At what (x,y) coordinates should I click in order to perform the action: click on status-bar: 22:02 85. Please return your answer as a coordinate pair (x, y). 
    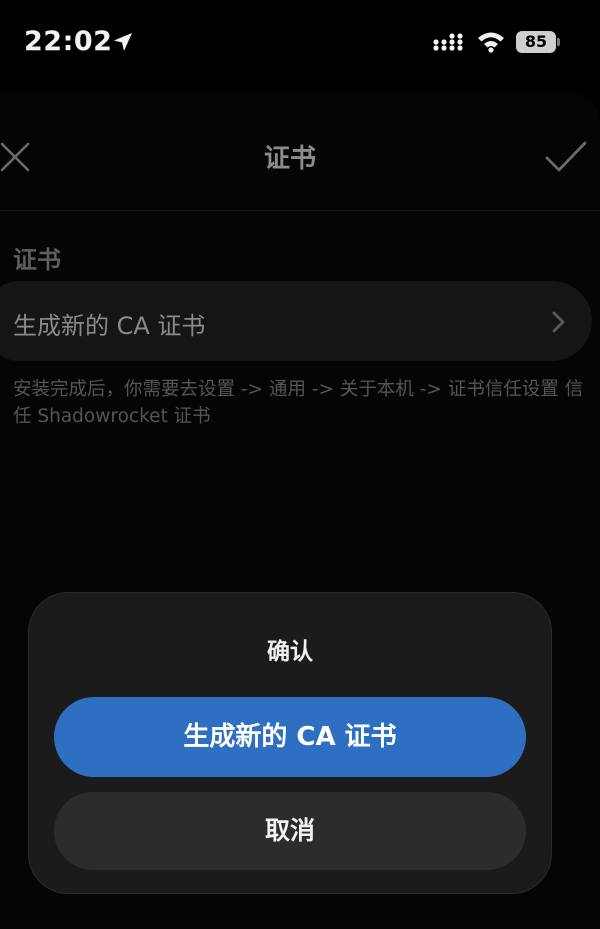
    Looking at the image, I should click on (300, 44).